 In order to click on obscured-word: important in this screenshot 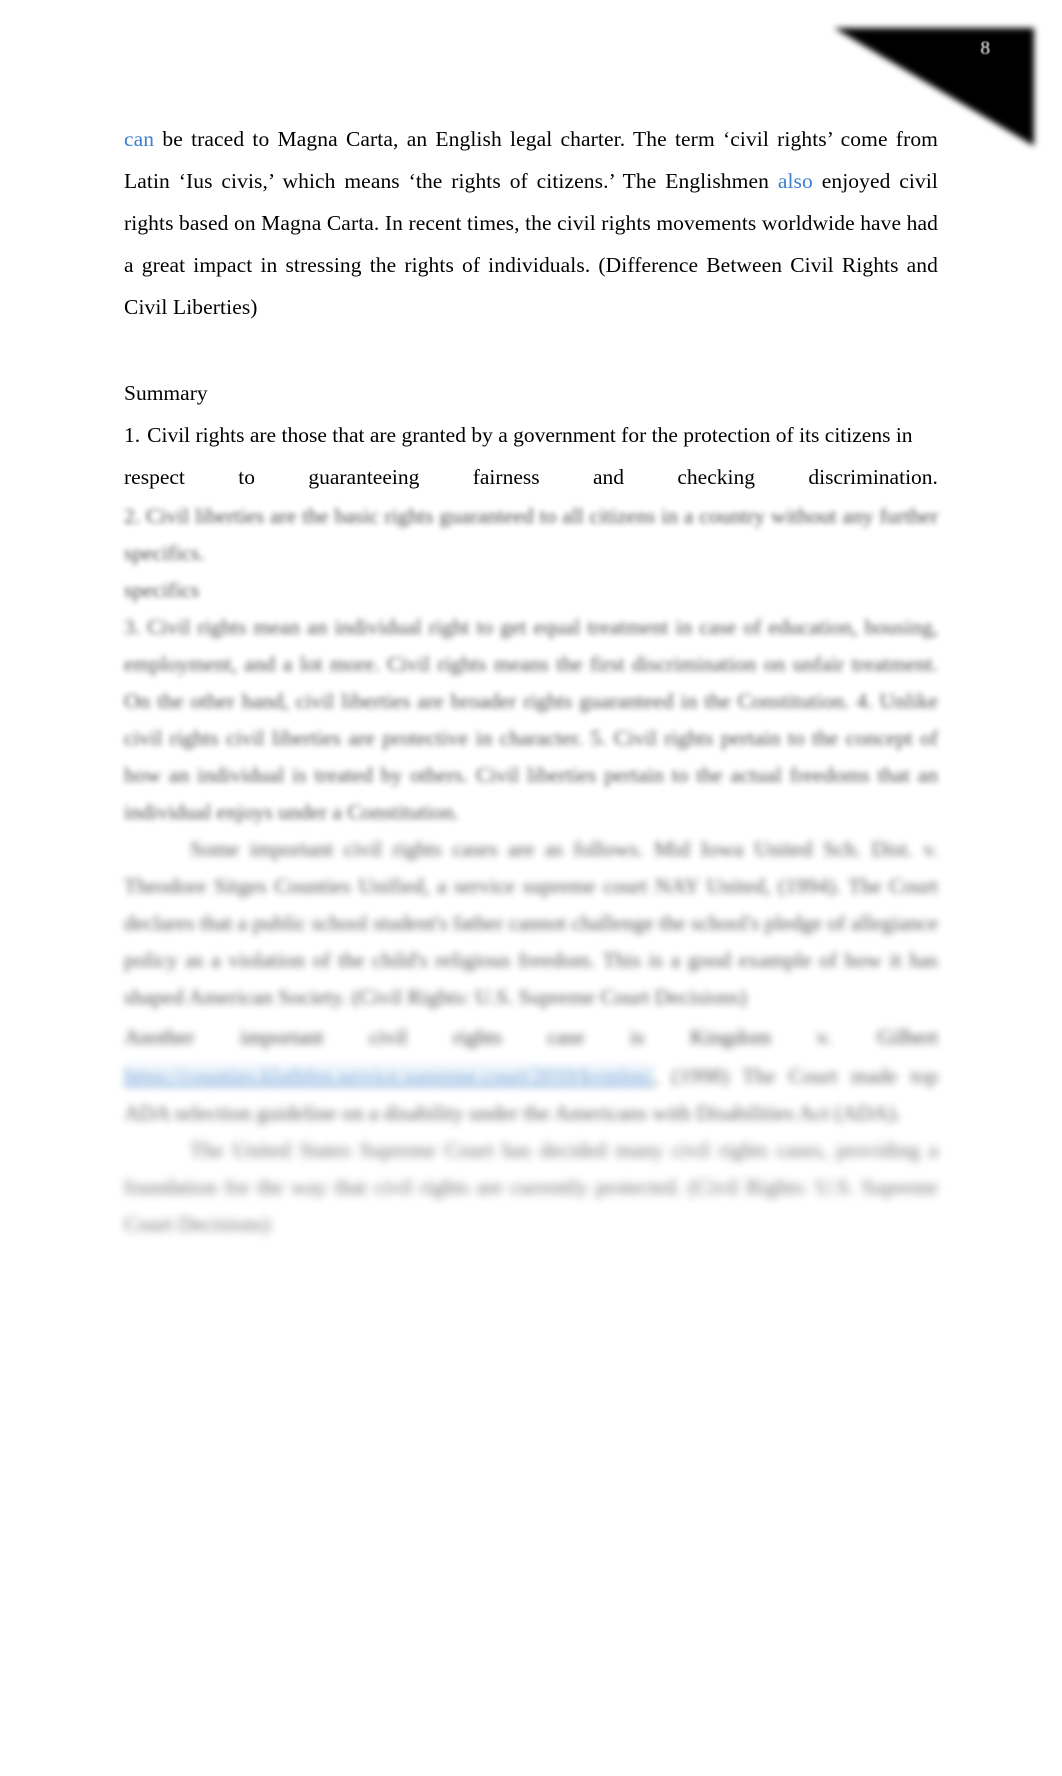, I will do `click(282, 1037)`.